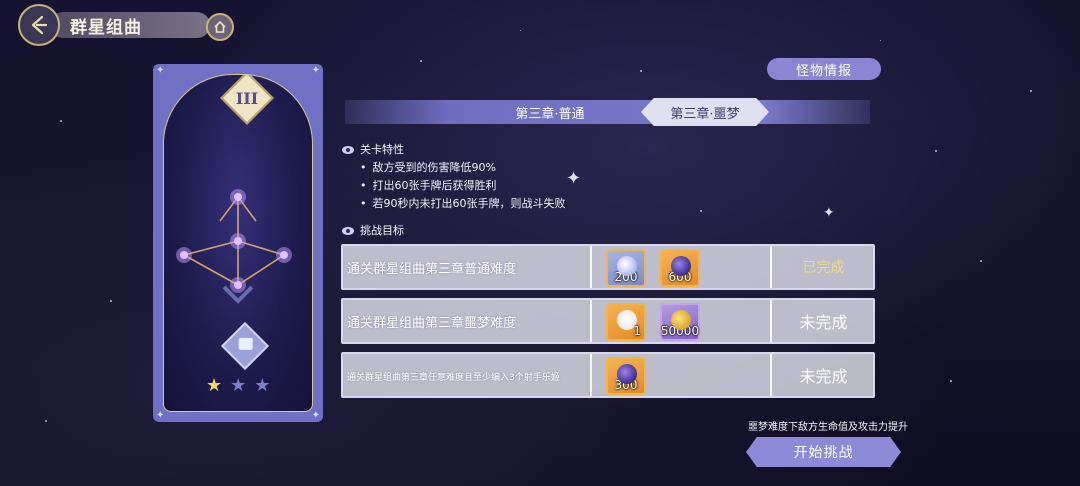 The width and height of the screenshot is (1080, 486). I want to click on crystal-gem-icon, so click(627, 266).